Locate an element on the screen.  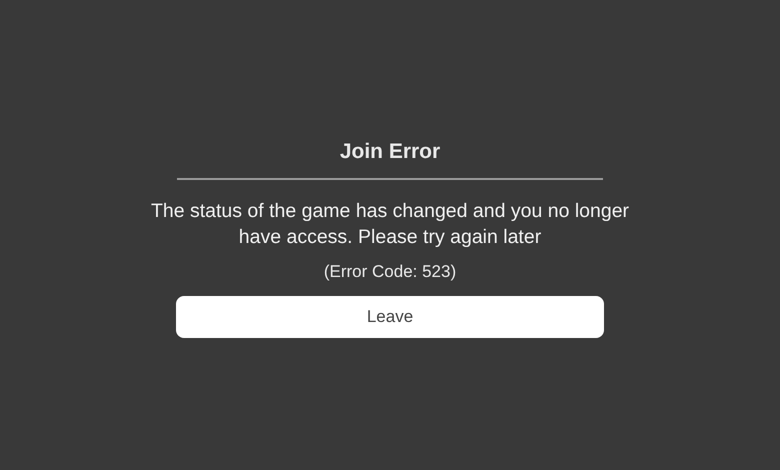
leave-button: Leave is located at coordinates (390, 317).